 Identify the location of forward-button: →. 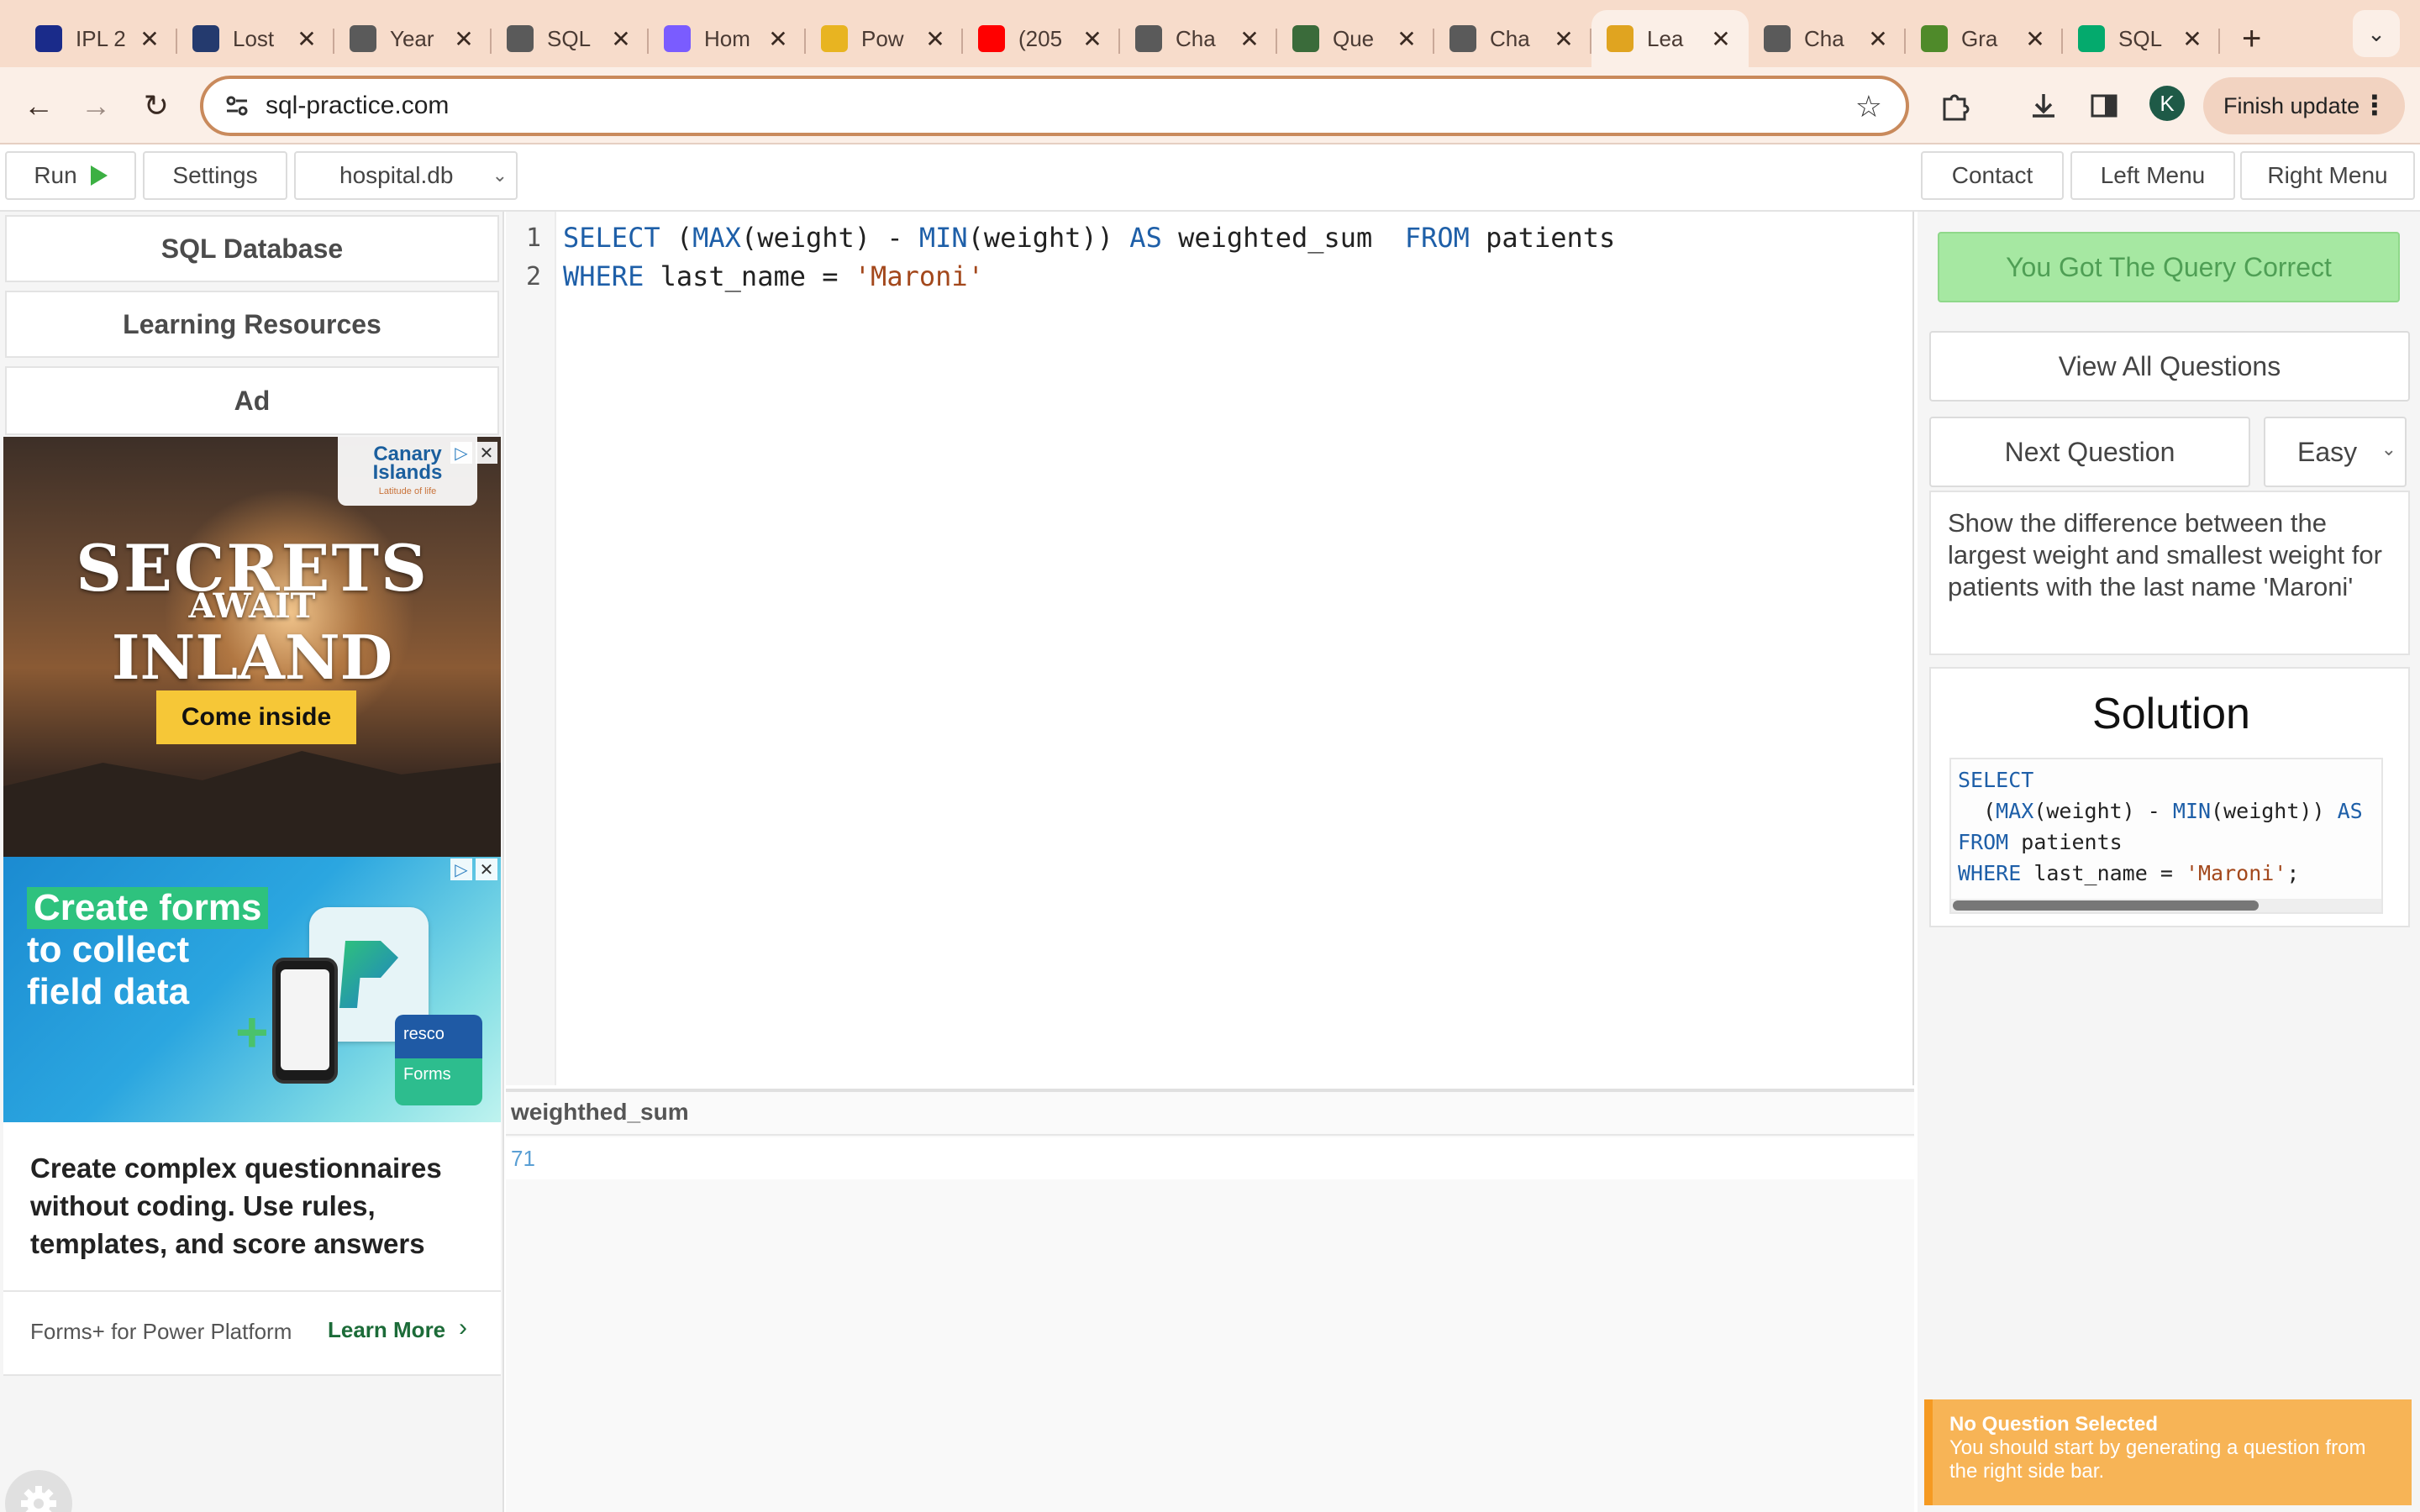
(96, 105).